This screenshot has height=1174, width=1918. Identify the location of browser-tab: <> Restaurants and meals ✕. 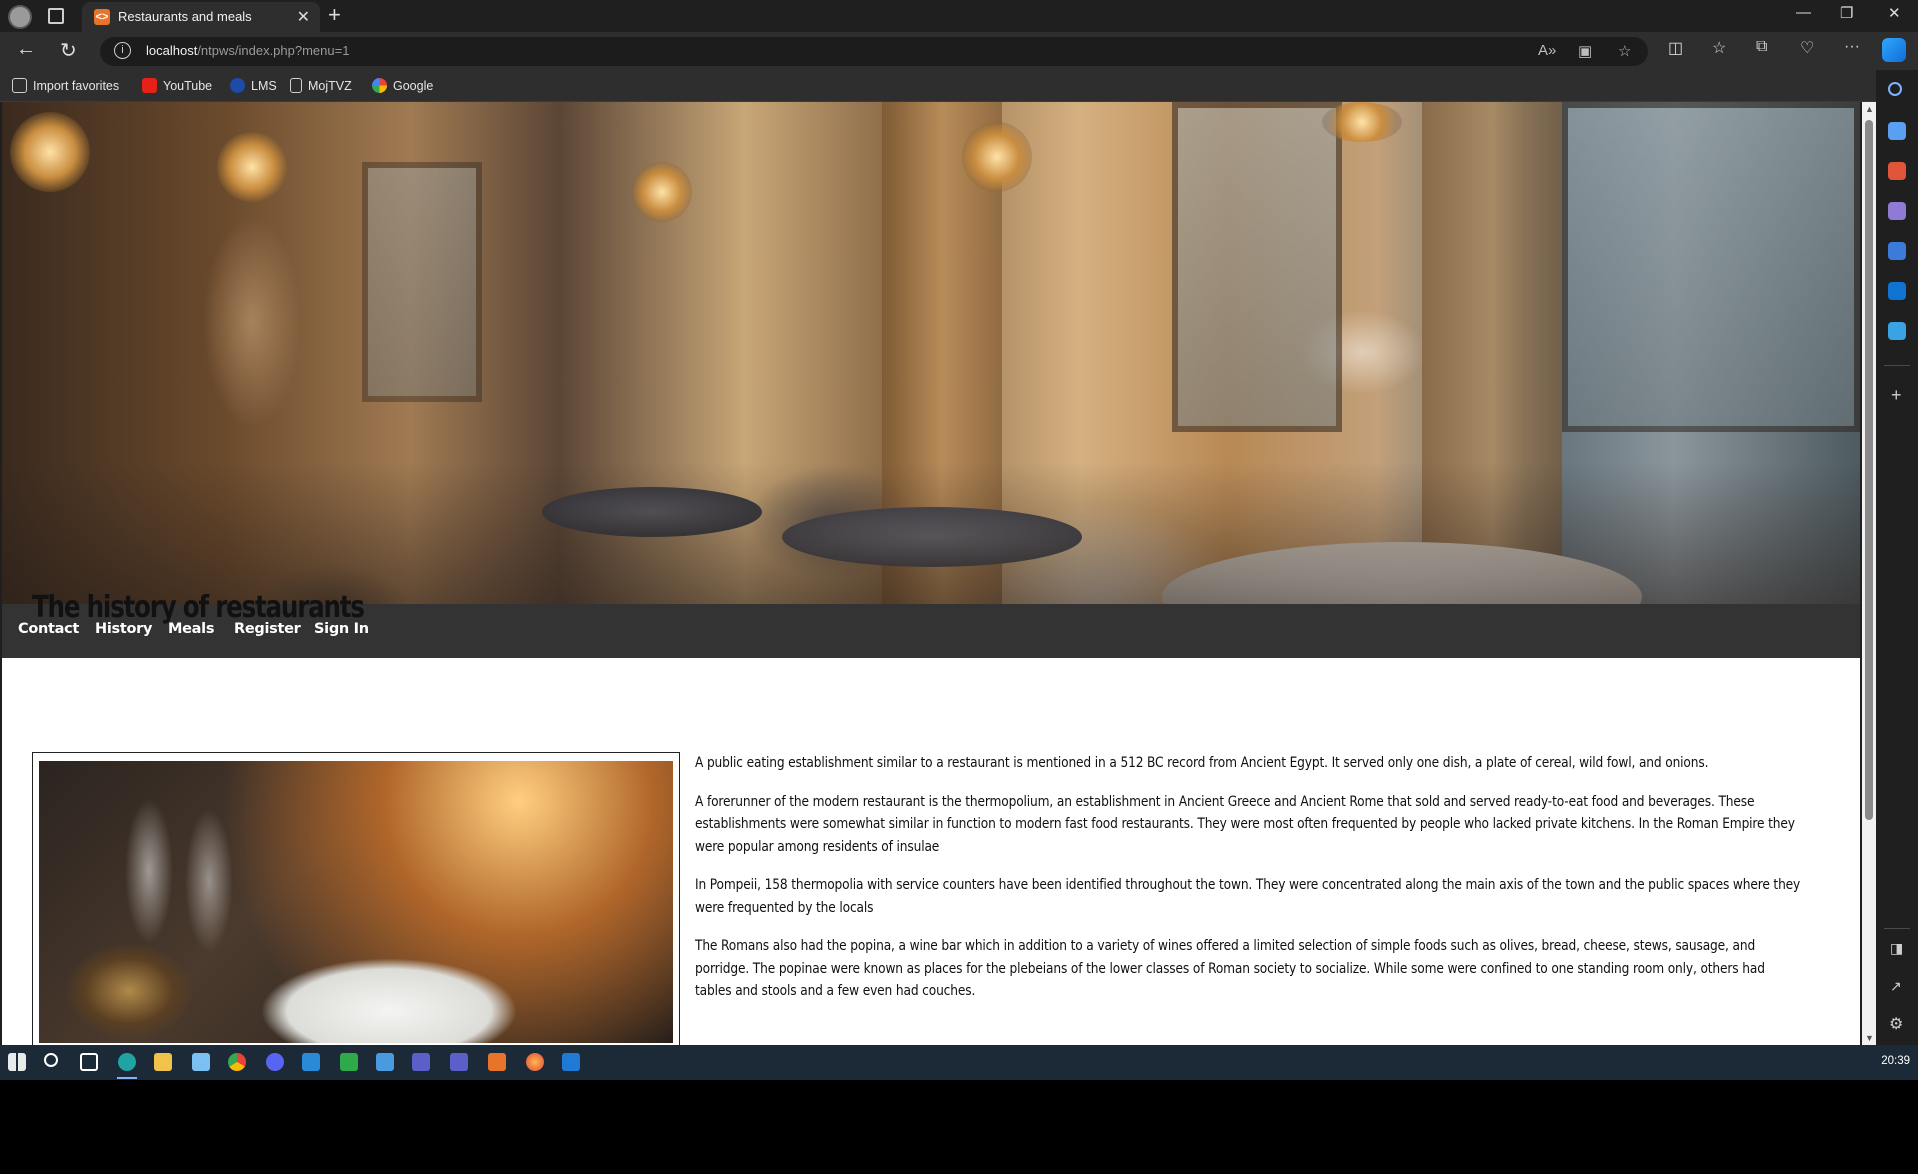
(201, 17).